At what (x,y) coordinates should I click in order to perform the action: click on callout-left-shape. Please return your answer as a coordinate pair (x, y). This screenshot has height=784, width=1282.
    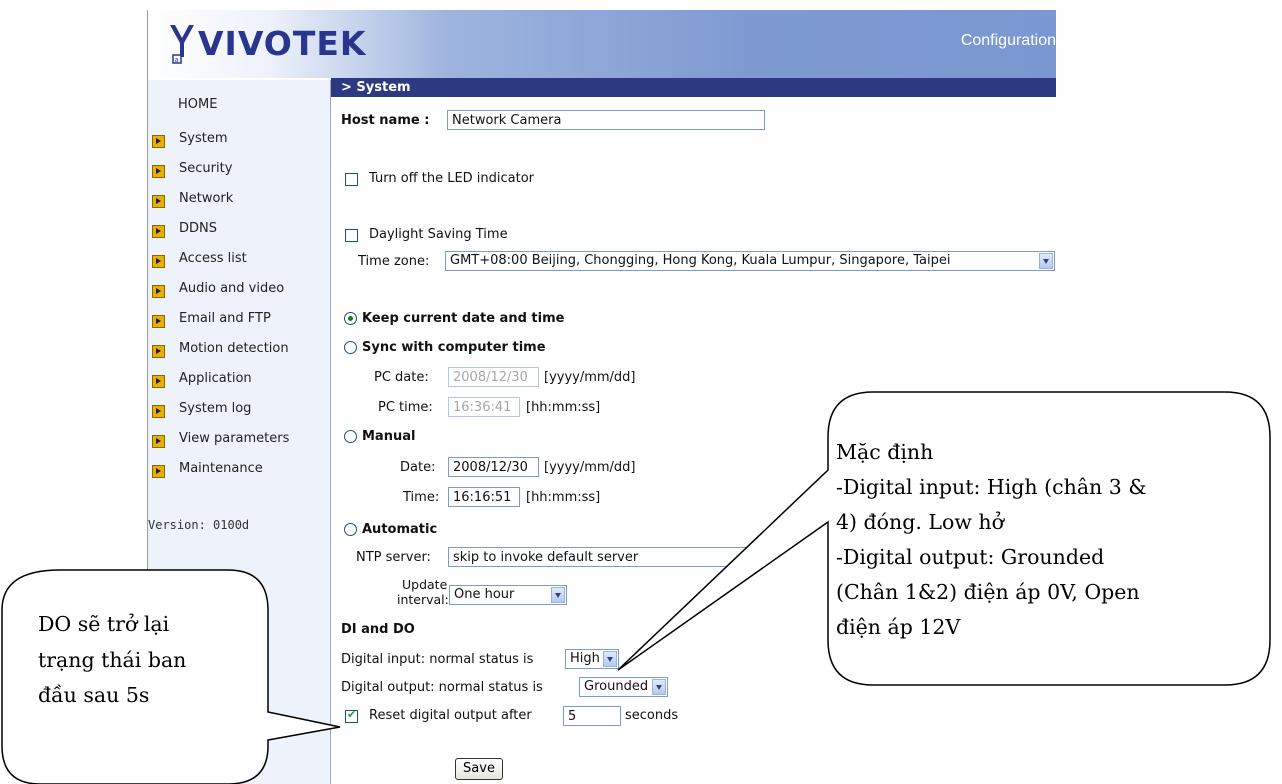
    Looking at the image, I should click on (171, 676).